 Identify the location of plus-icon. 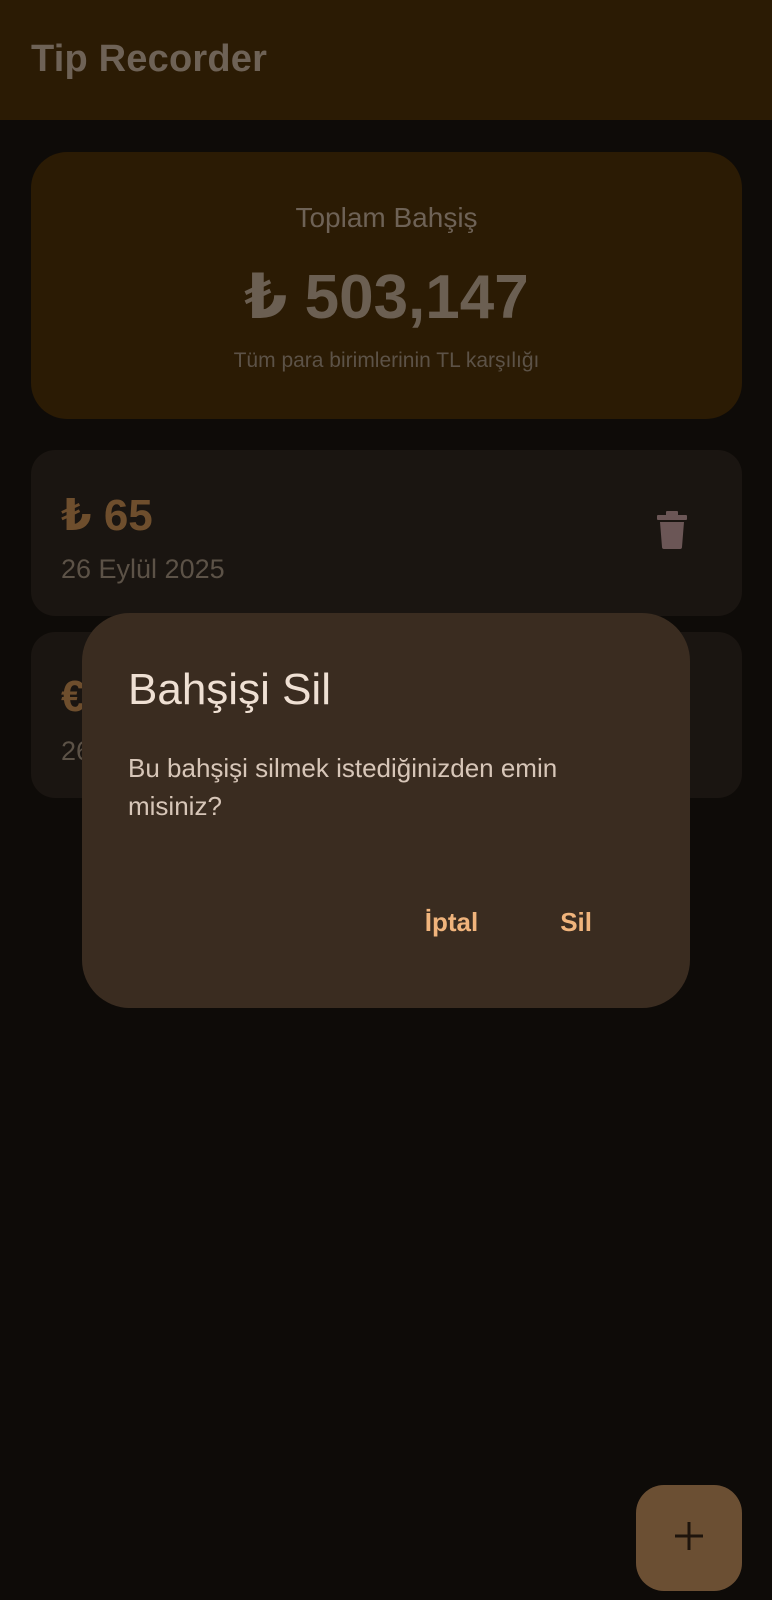
(689, 1538).